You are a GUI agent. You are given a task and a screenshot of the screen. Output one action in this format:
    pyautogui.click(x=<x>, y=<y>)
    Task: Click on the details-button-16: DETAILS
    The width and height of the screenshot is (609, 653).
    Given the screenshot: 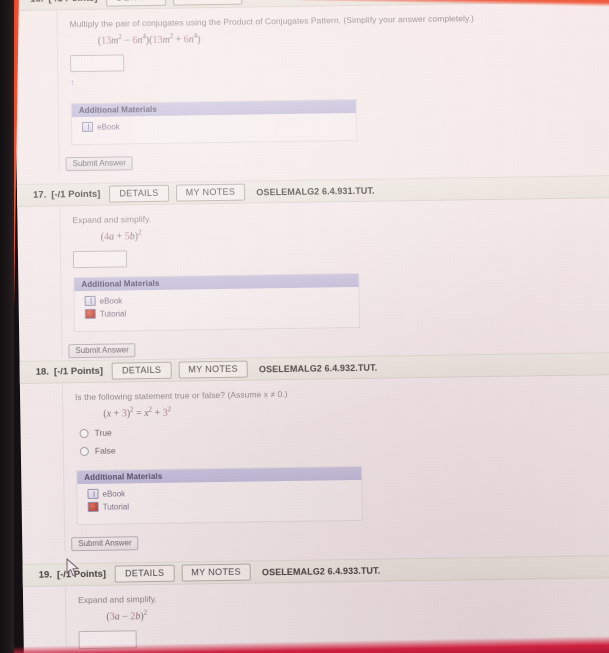 What is the action you would take?
    pyautogui.click(x=136, y=3)
    